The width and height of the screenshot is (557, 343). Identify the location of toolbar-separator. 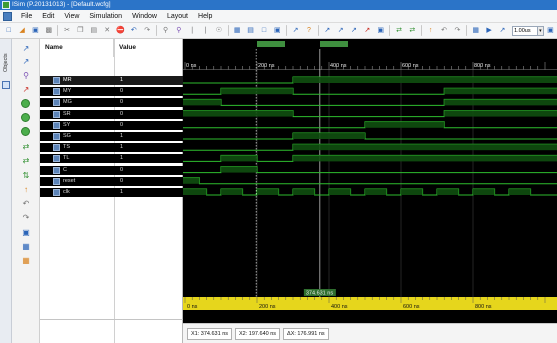
(58, 30).